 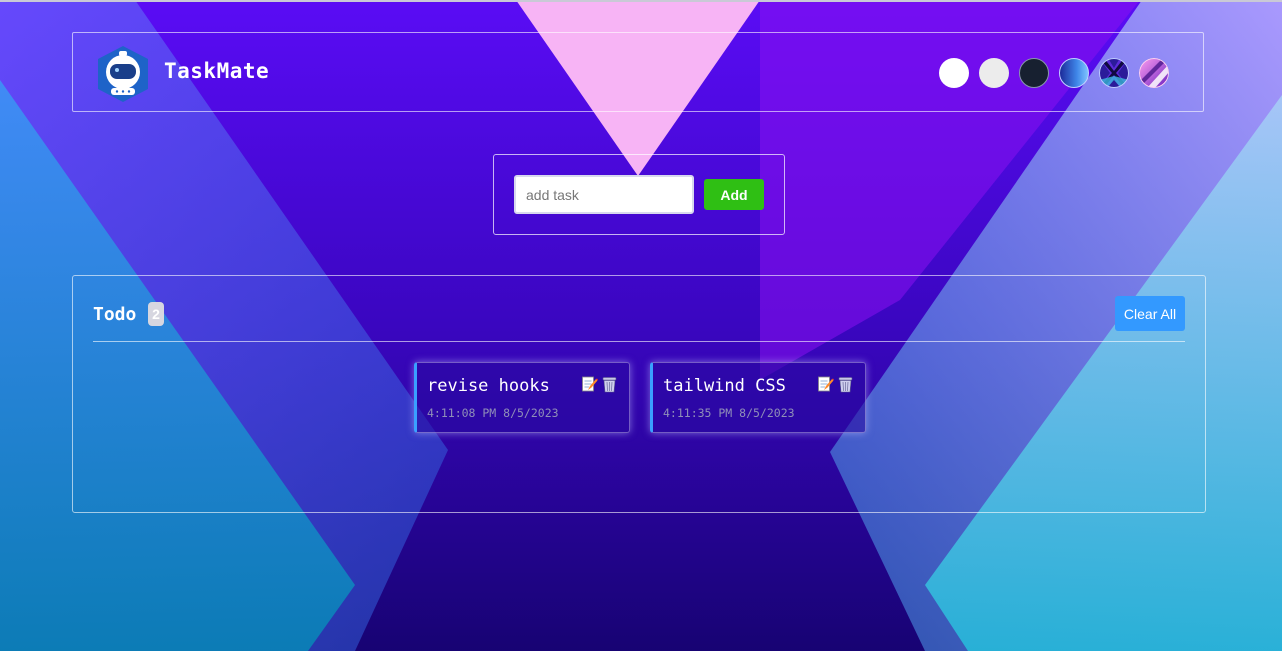 I want to click on task-card: tailwind CSS 4:11:35 PM 8/5/2023, so click(x=758, y=397).